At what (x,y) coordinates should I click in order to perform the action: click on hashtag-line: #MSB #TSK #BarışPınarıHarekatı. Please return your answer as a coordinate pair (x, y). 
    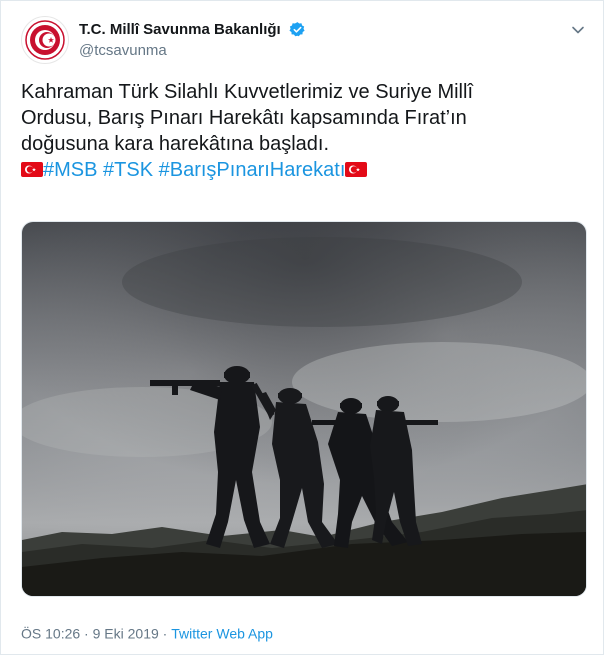
    Looking at the image, I should click on (306, 170).